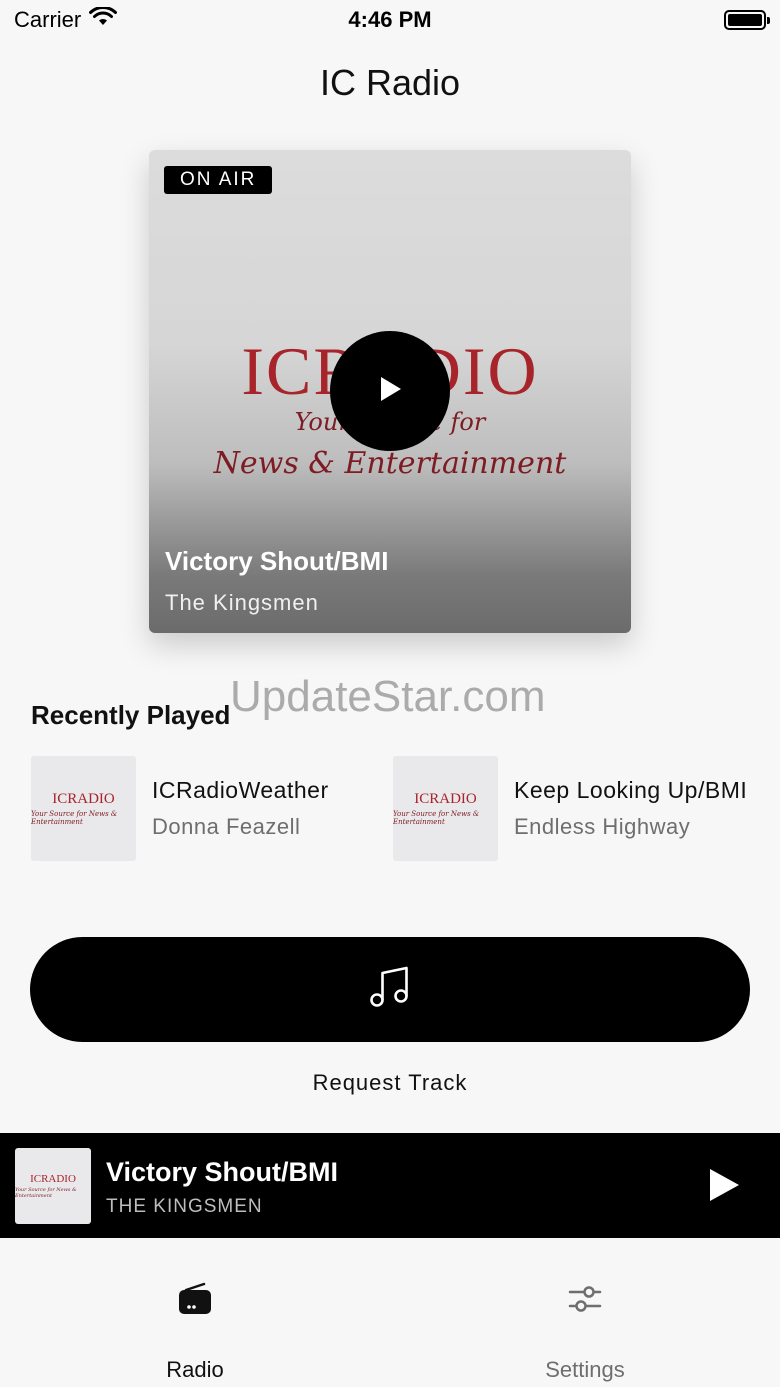  I want to click on battery-icon, so click(747, 20).